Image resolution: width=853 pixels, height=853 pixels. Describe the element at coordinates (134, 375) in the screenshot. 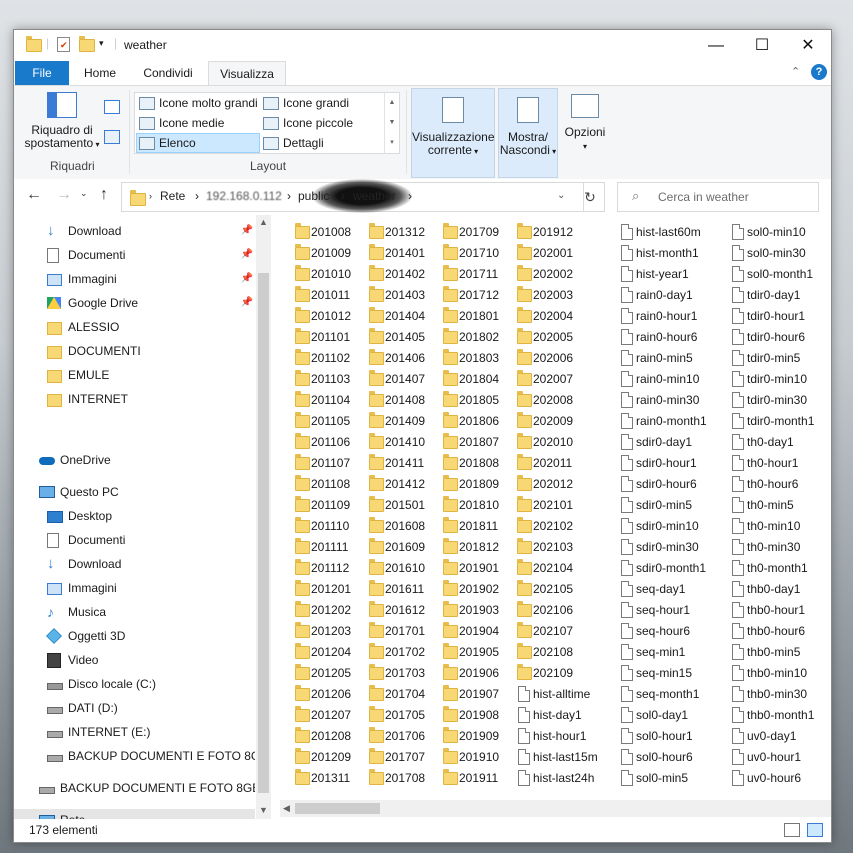

I see `nav-item-quick: EMULE` at that location.